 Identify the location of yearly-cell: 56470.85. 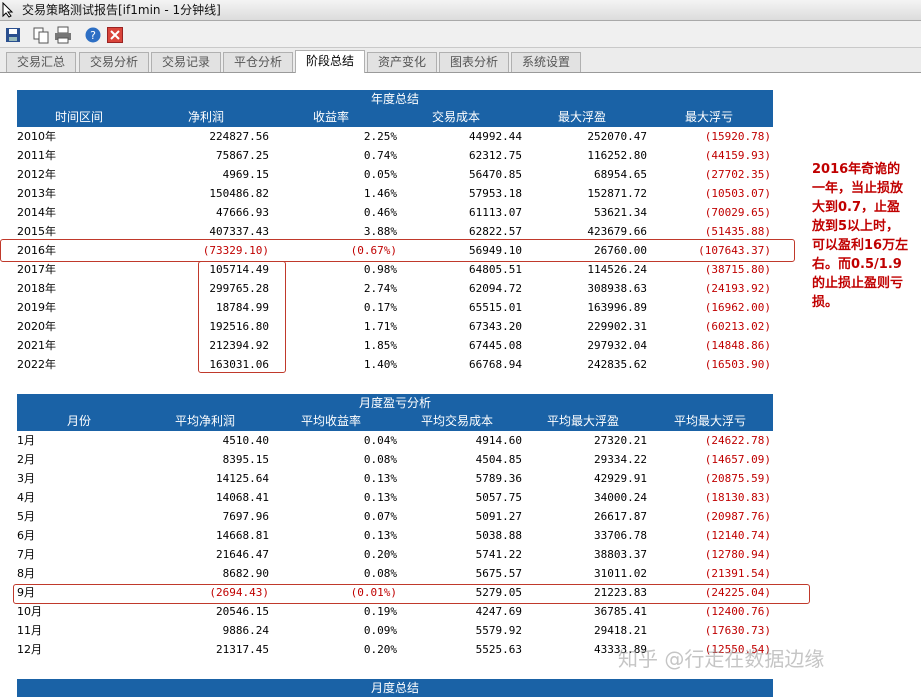
(495, 174).